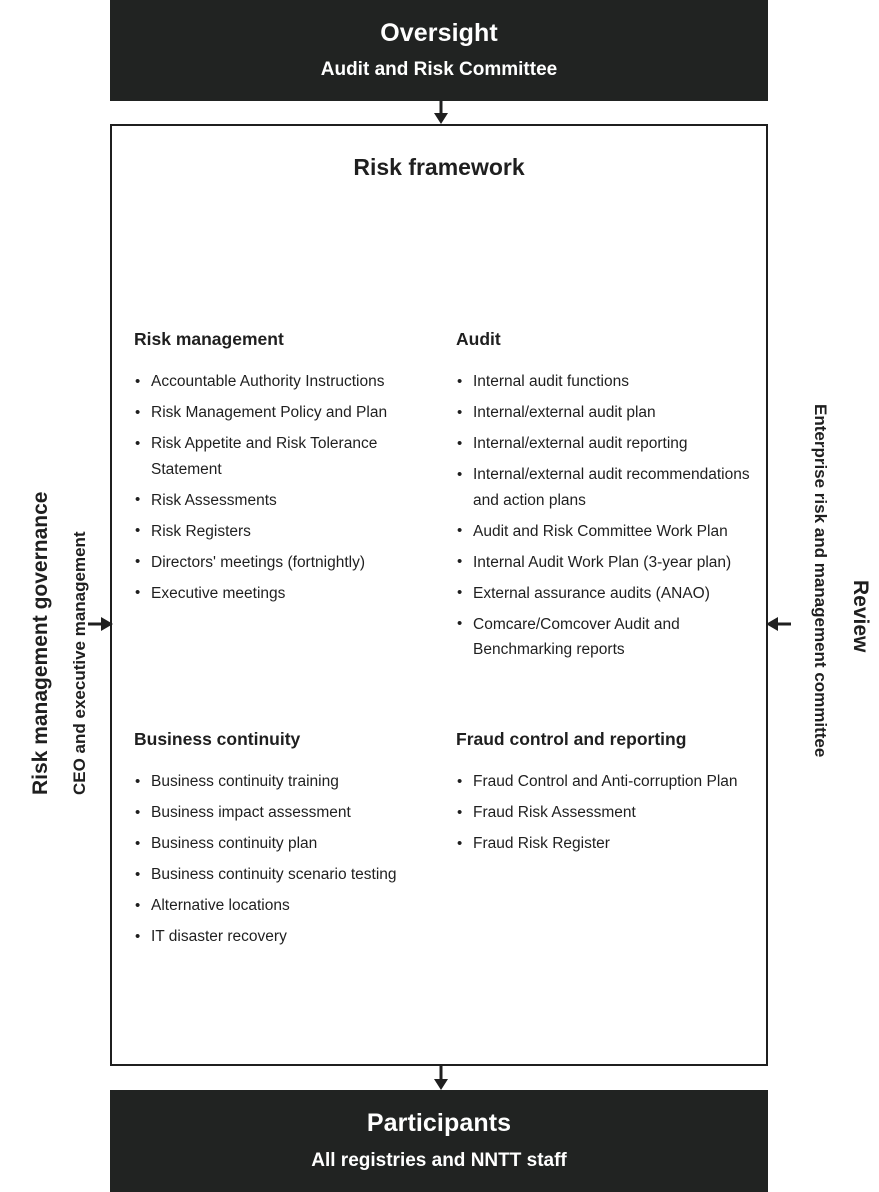 The width and height of the screenshot is (879, 1192). Describe the element at coordinates (284, 562) in the screenshot. I see `list-item: Directors' meetings (fortnightly)` at that location.